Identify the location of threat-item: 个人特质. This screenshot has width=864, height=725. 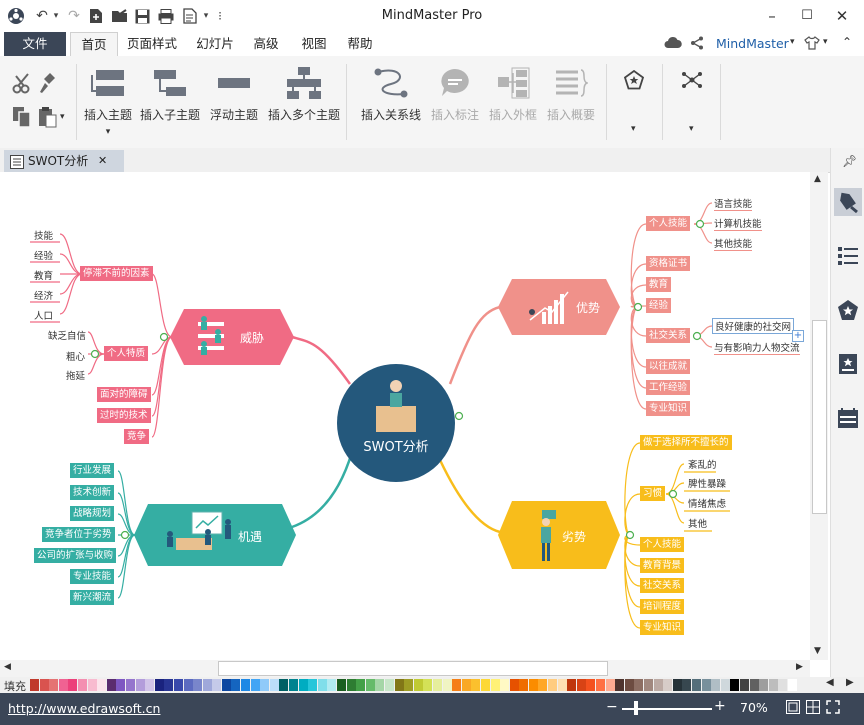
(126, 353).